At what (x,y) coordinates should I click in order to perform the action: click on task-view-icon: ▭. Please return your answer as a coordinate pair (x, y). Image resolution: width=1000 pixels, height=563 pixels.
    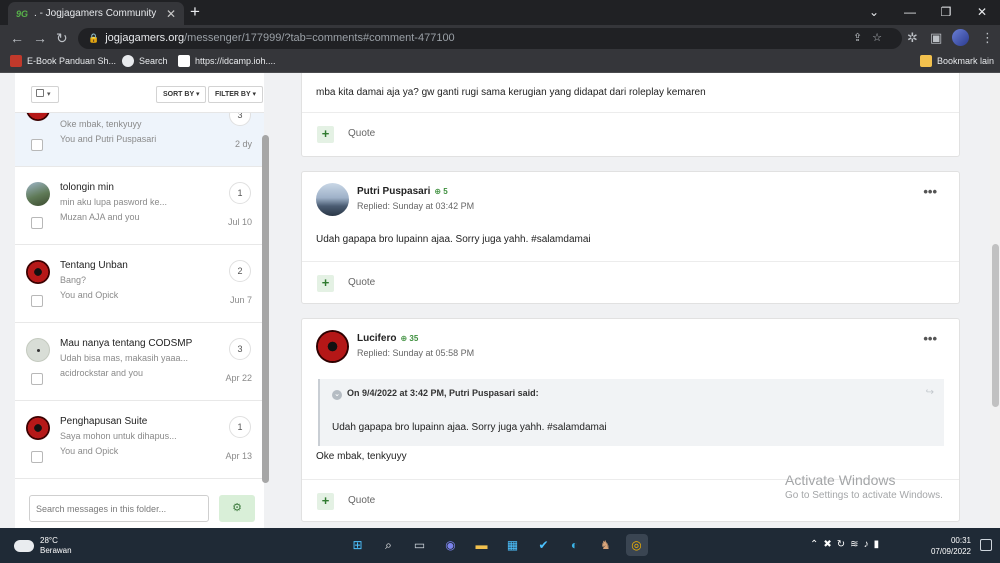
    Looking at the image, I should click on (420, 545).